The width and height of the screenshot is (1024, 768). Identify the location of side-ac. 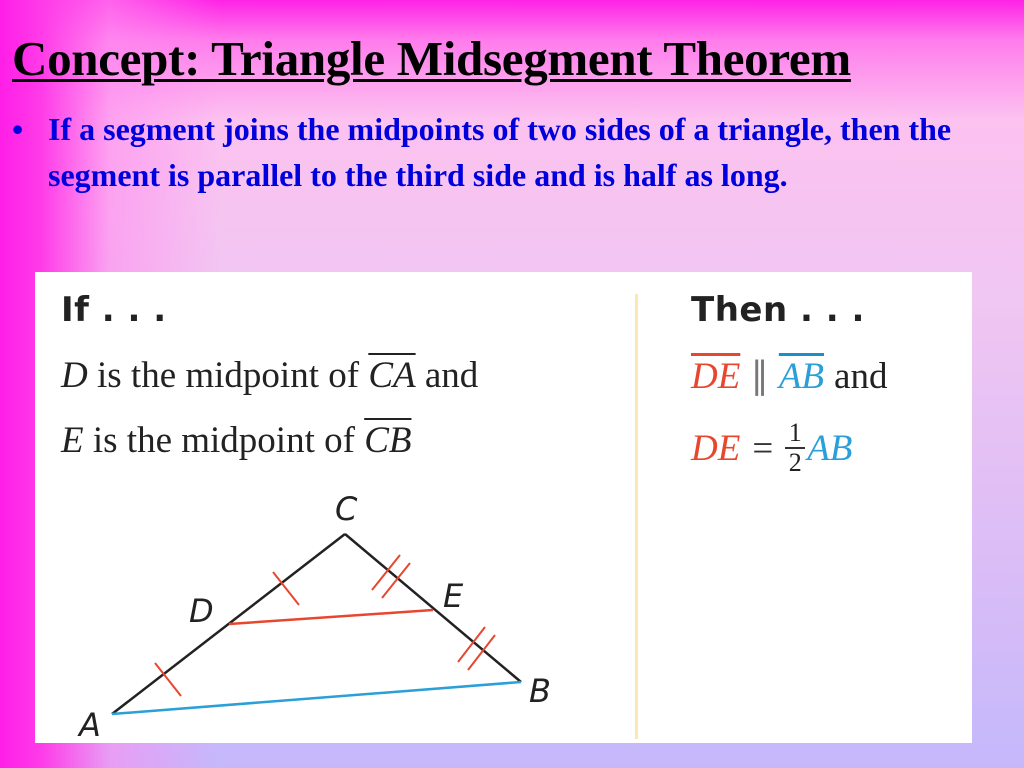
(228, 624).